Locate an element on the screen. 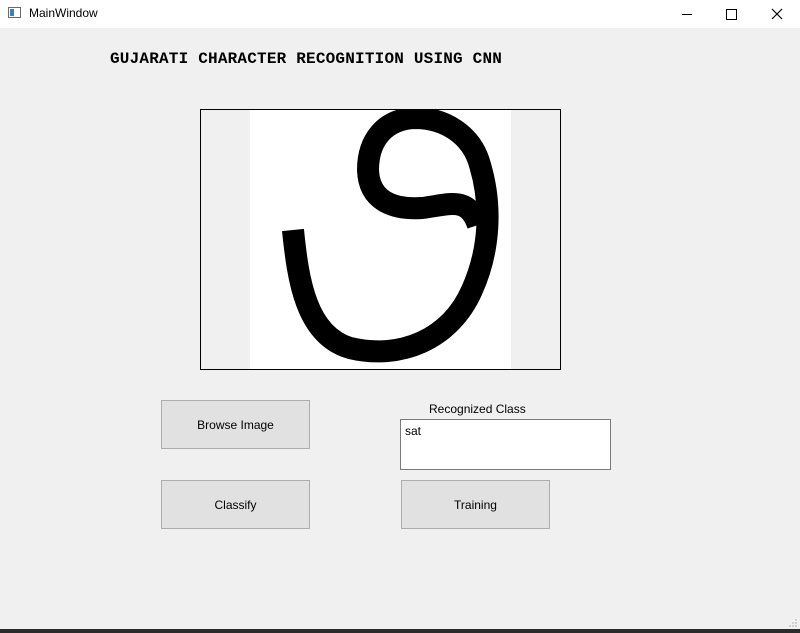 The width and height of the screenshot is (800, 633). maximize-icon is located at coordinates (731, 14).